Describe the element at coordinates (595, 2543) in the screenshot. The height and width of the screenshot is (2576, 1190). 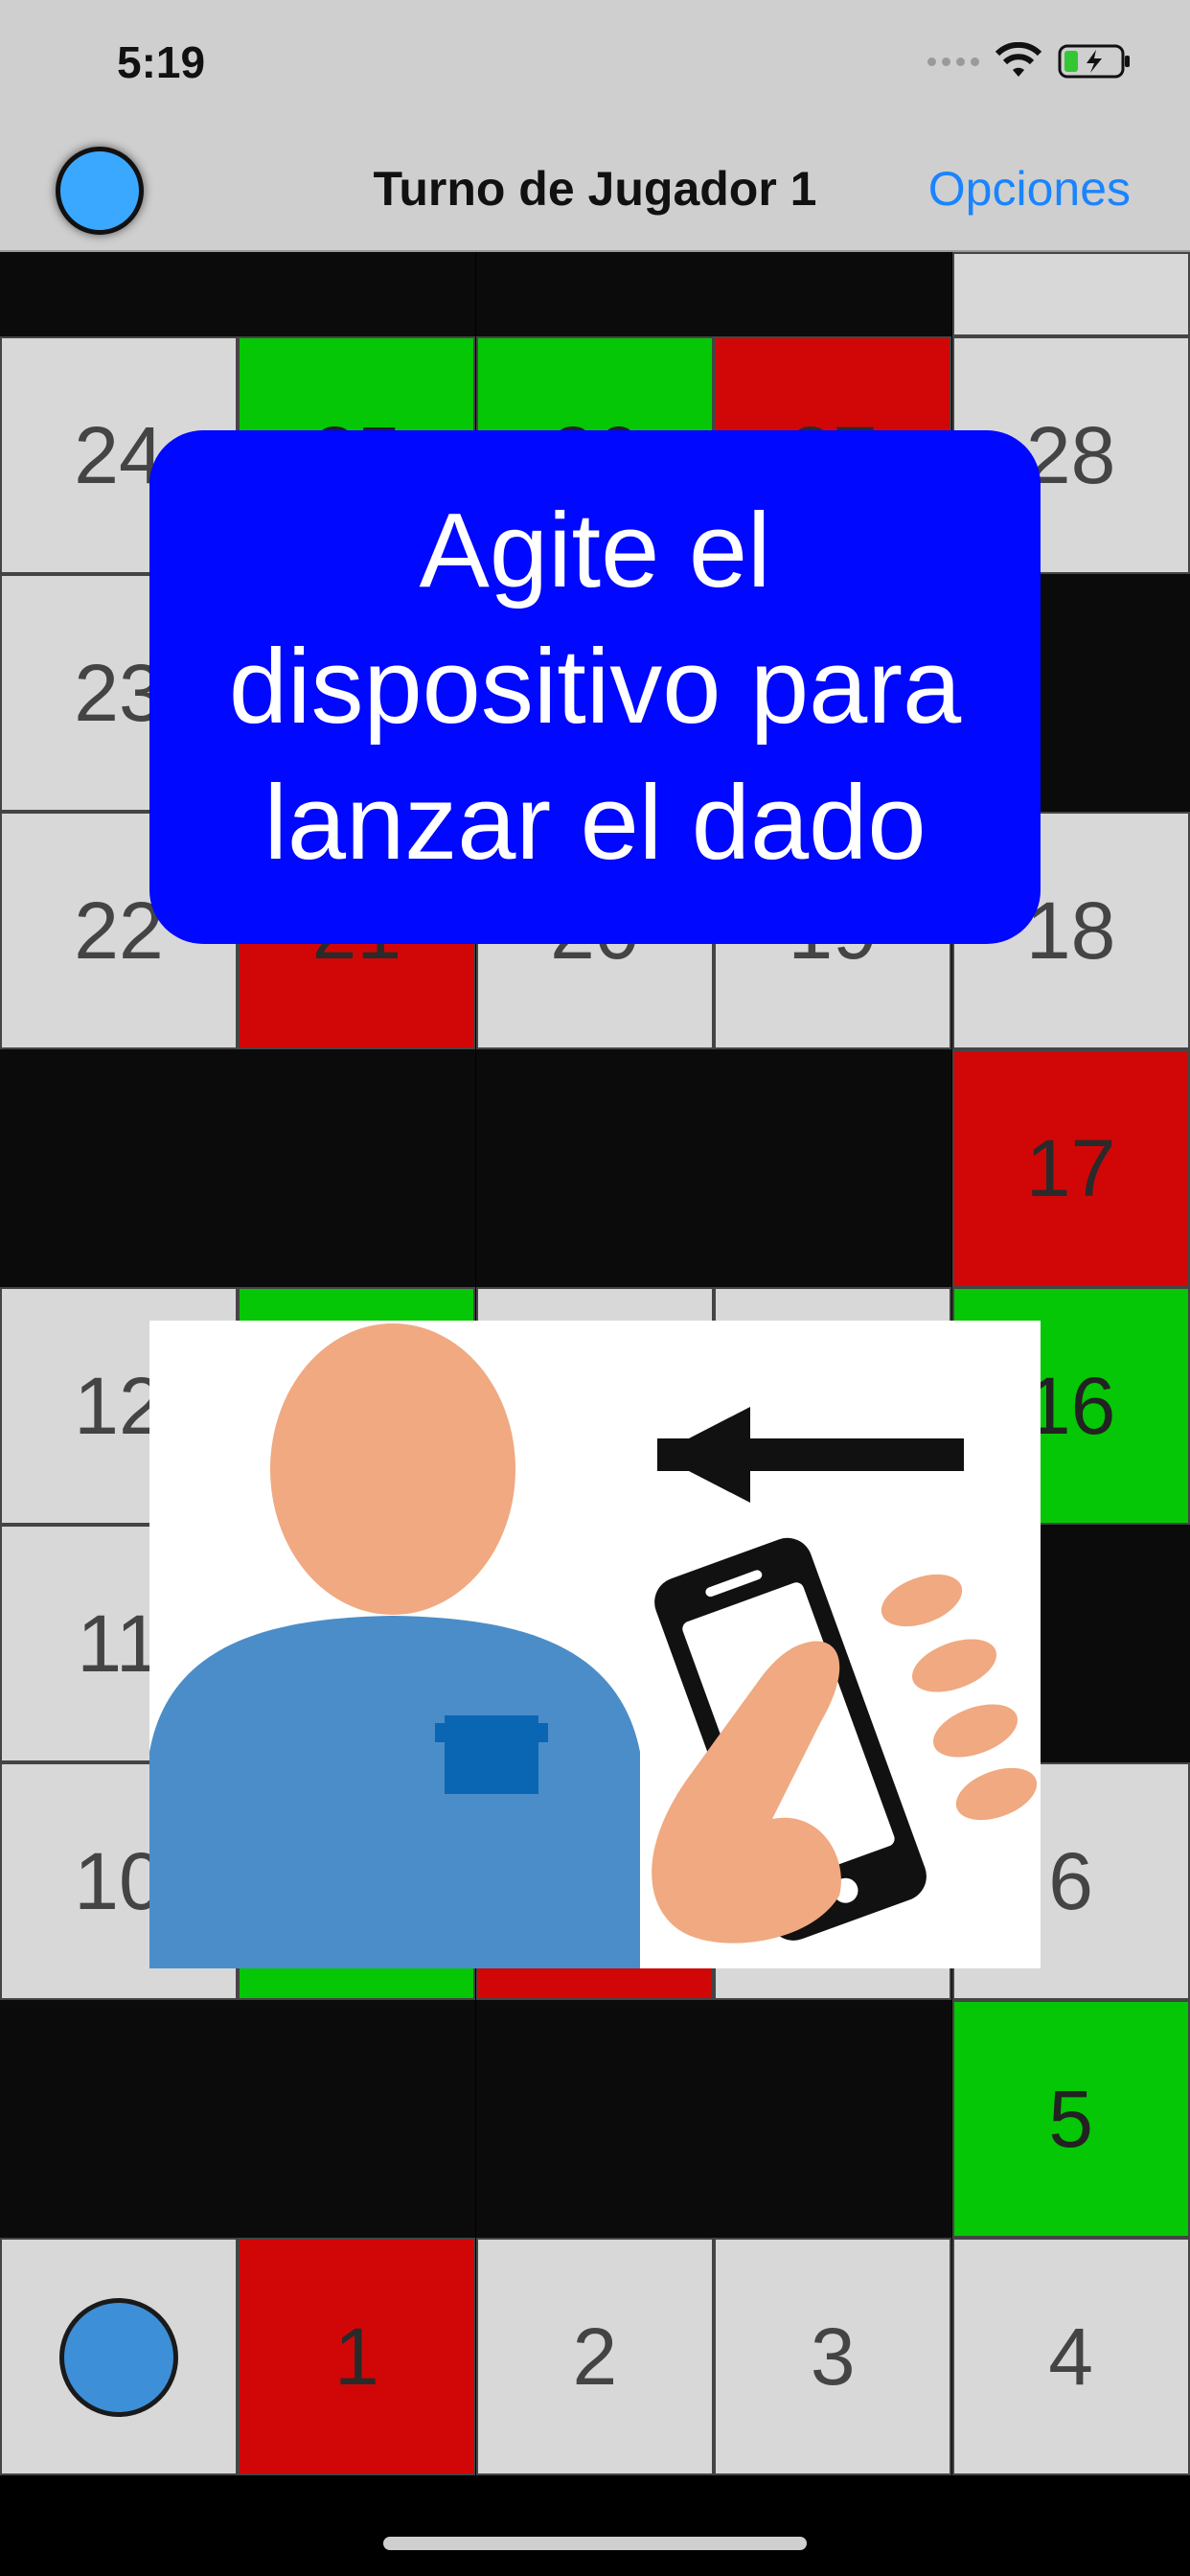
I see `home-indicator` at that location.